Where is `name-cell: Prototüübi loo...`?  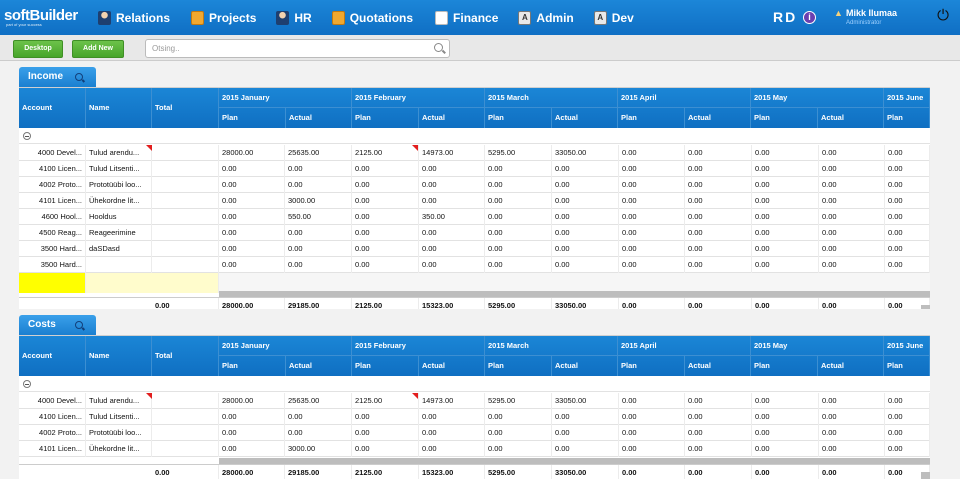 name-cell: Prototüübi loo... is located at coordinates (119, 433).